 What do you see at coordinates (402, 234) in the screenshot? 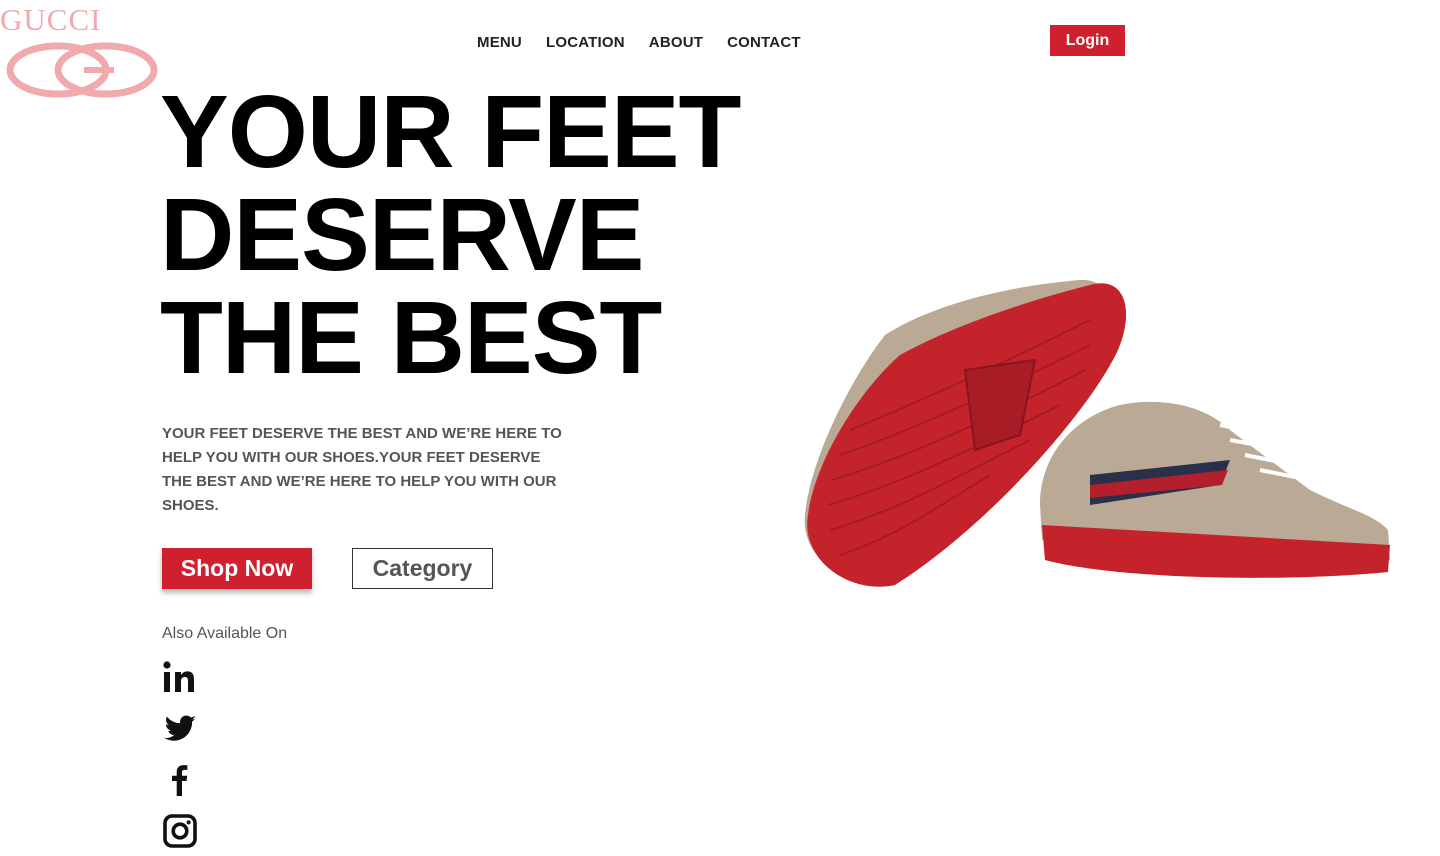
I see `hero-title-line: DESERVE` at bounding box center [402, 234].